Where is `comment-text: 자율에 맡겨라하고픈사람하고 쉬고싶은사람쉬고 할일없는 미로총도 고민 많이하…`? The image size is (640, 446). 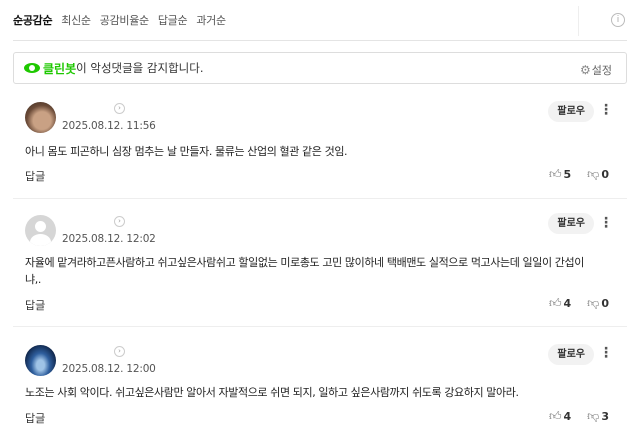
comment-text: 자율에 맡겨라하고픈사람하고 쉬고싶은사람쉬고 할일없는 미로총도 고민 많이하… is located at coordinates (304, 271).